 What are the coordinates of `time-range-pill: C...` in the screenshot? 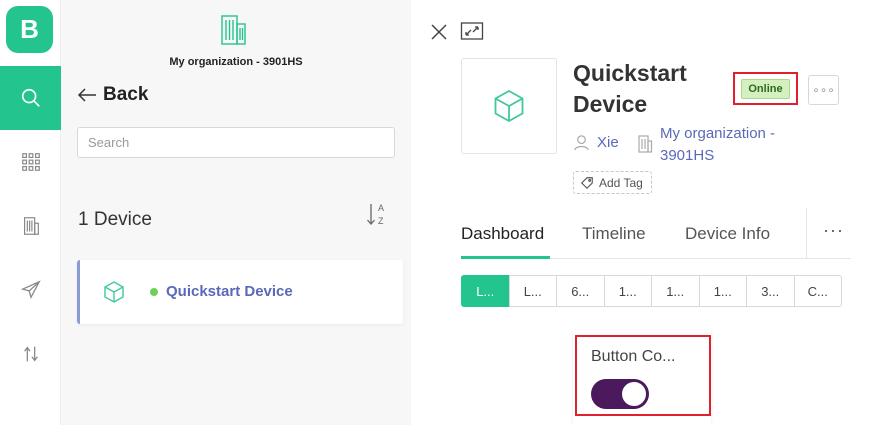 It's located at (817, 291).